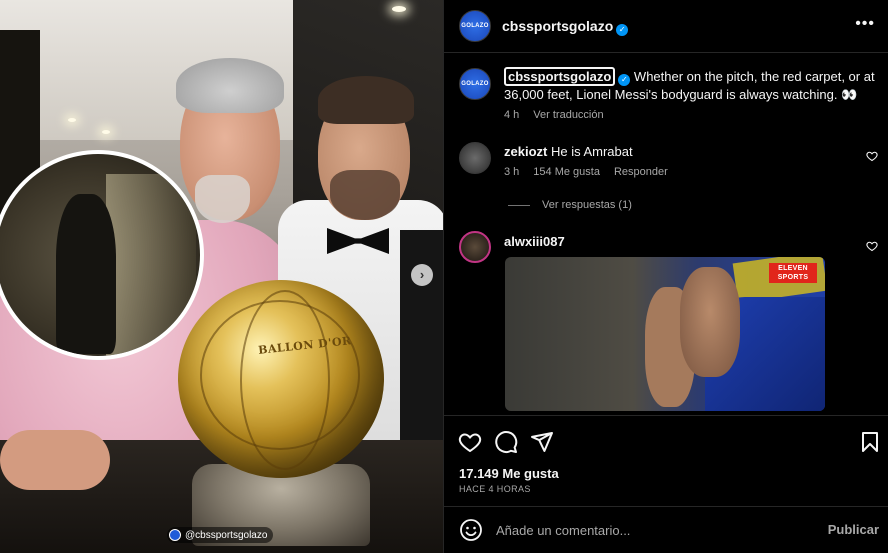 The height and width of the screenshot is (553, 888). I want to click on post-time: HACE 4 HORAS, so click(495, 489).